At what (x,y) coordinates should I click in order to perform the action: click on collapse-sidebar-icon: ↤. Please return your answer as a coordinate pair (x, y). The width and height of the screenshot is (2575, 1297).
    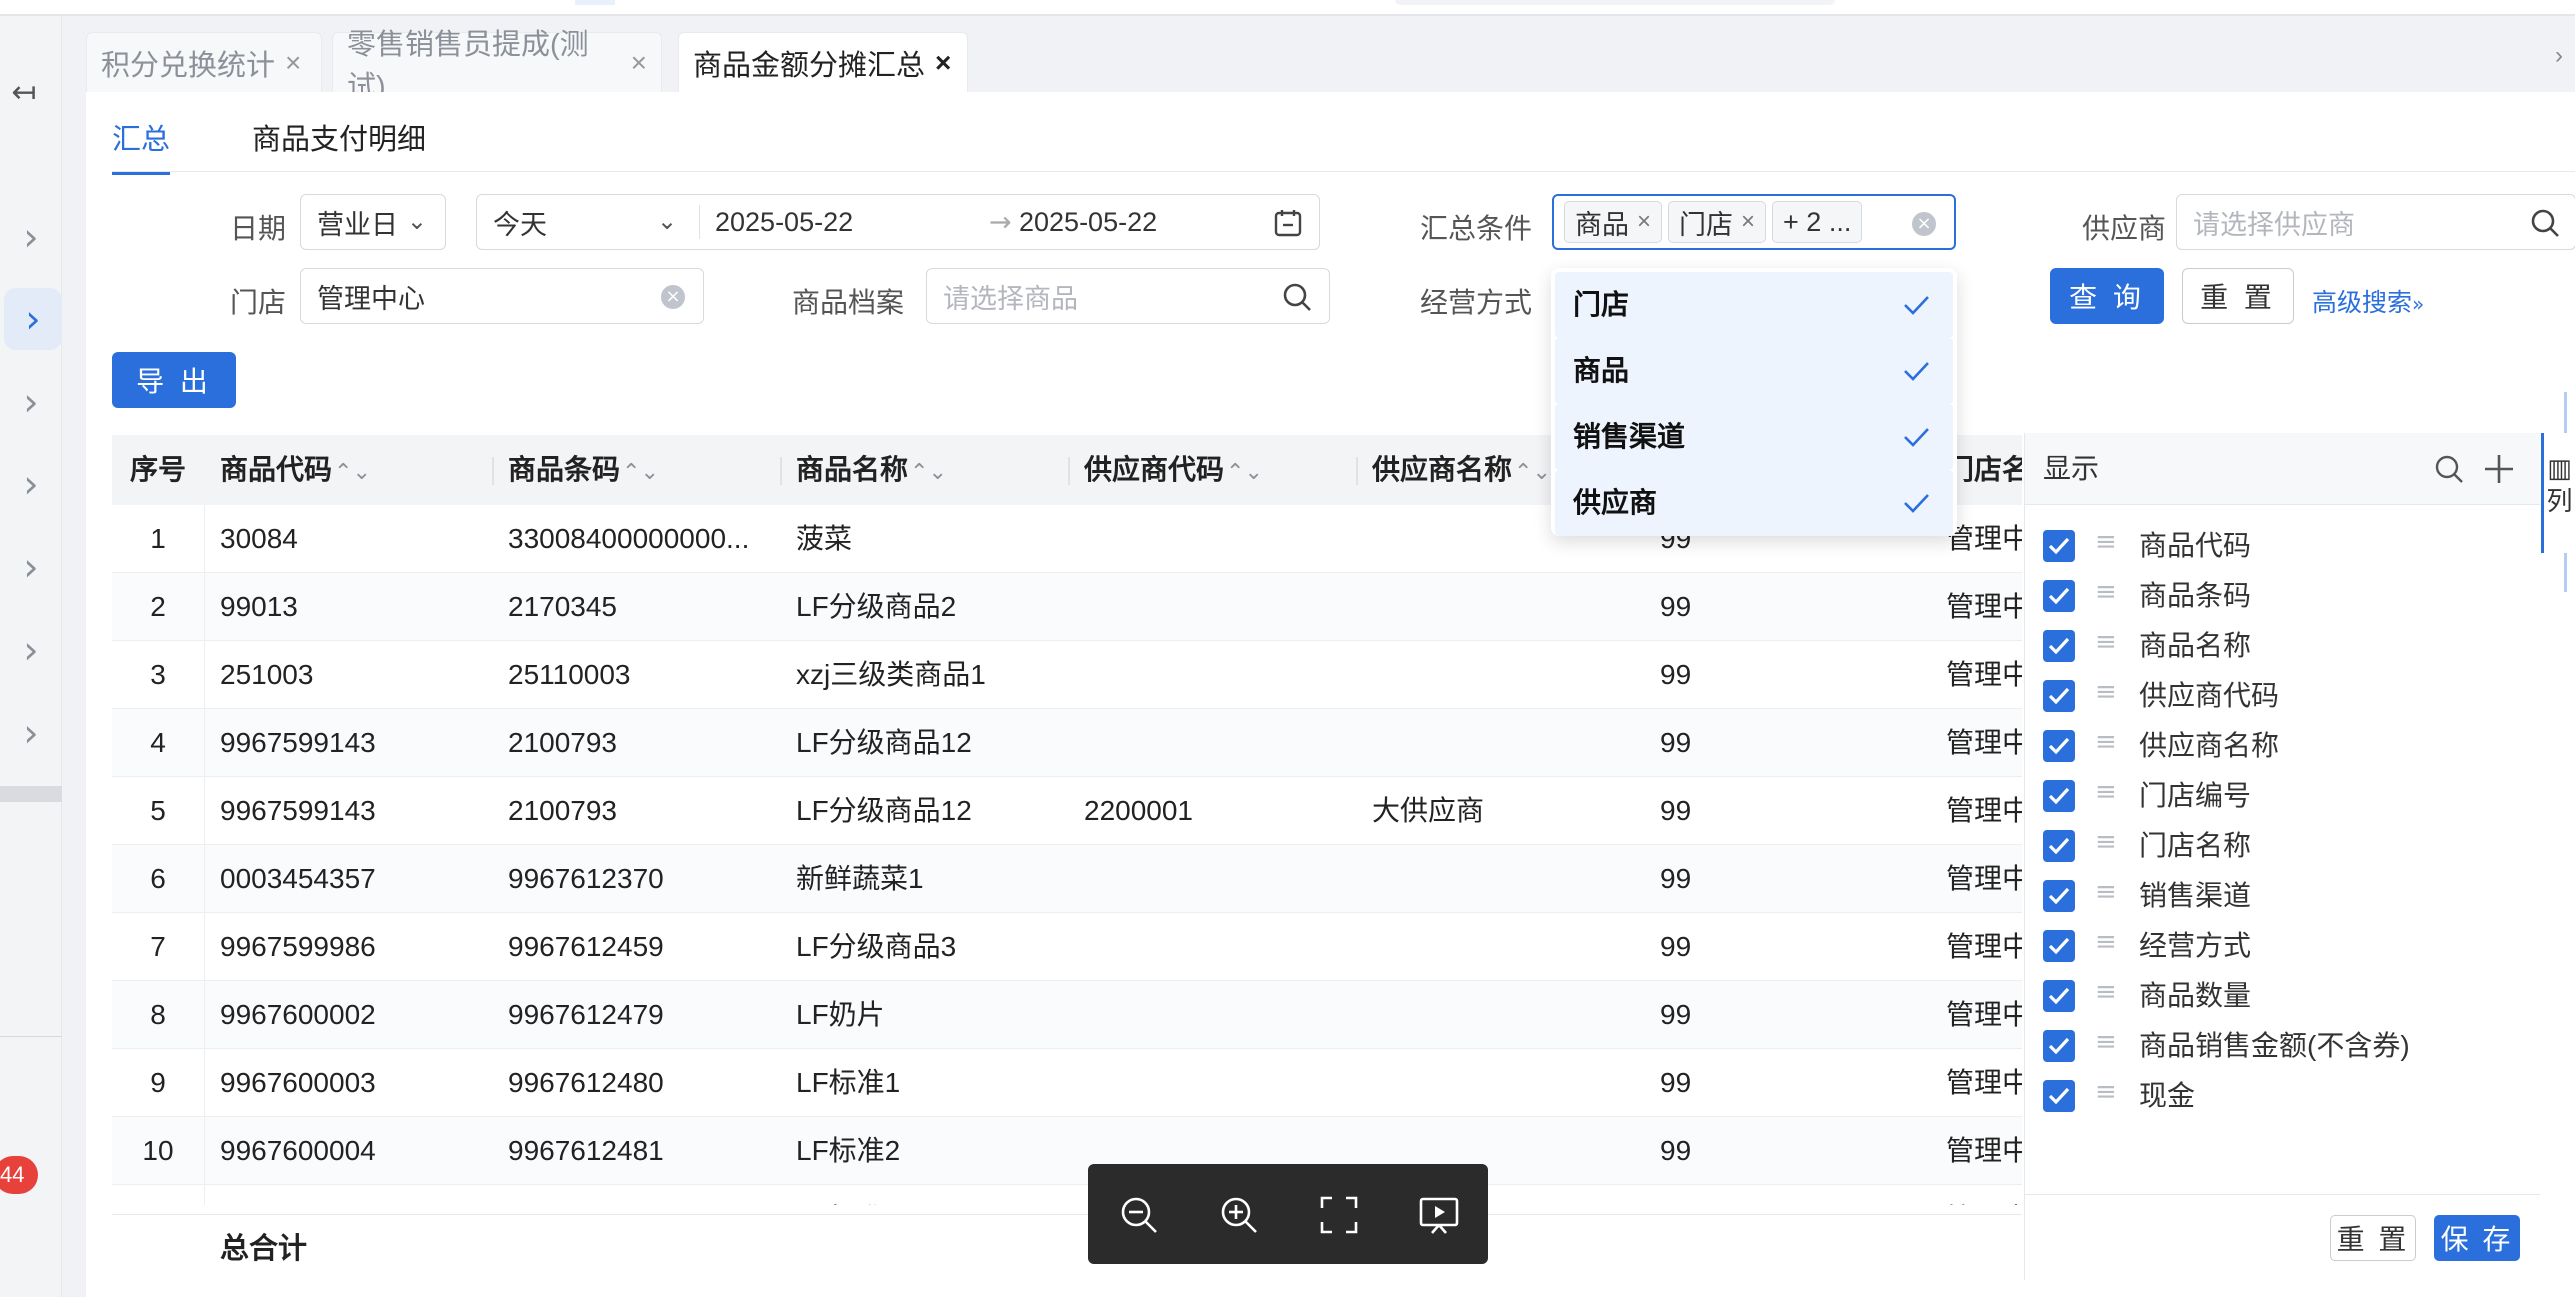
    Looking at the image, I should click on (24, 92).